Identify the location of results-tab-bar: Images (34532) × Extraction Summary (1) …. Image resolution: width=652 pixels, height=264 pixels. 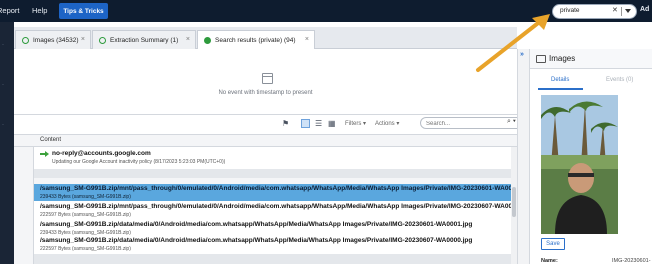
(265, 38).